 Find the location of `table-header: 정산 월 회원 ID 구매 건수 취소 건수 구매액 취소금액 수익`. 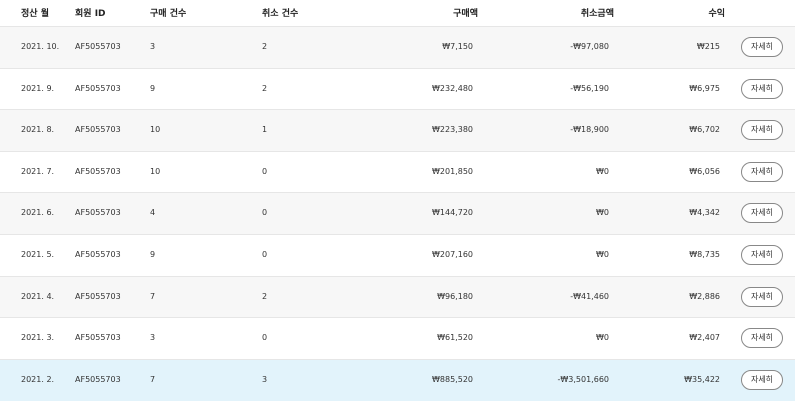

table-header: 정산 월 회원 ID 구매 건수 취소 건수 구매액 취소금액 수익 is located at coordinates (400, 12).